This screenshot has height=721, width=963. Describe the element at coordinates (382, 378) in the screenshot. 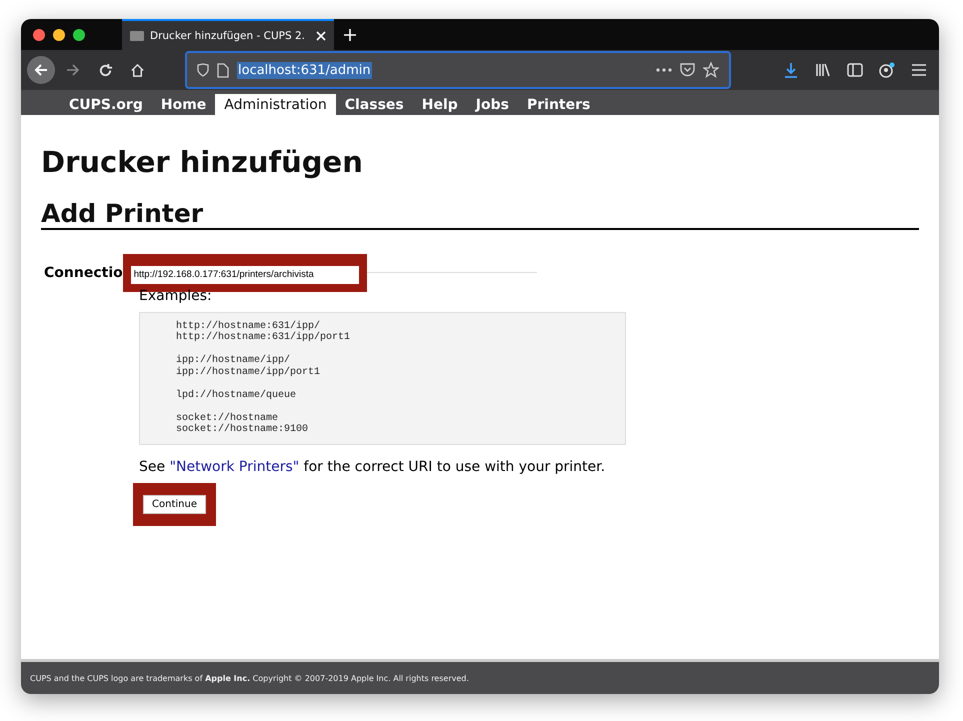

I see `examples-code: http://hostname:631/ipp/ http://hostname:631/ipp/port1 ipp://hostname/ipp/ ipp://hostname/ipp/port1 lpd://hostname/queue socket://hostname socket://hostname:9100` at that location.